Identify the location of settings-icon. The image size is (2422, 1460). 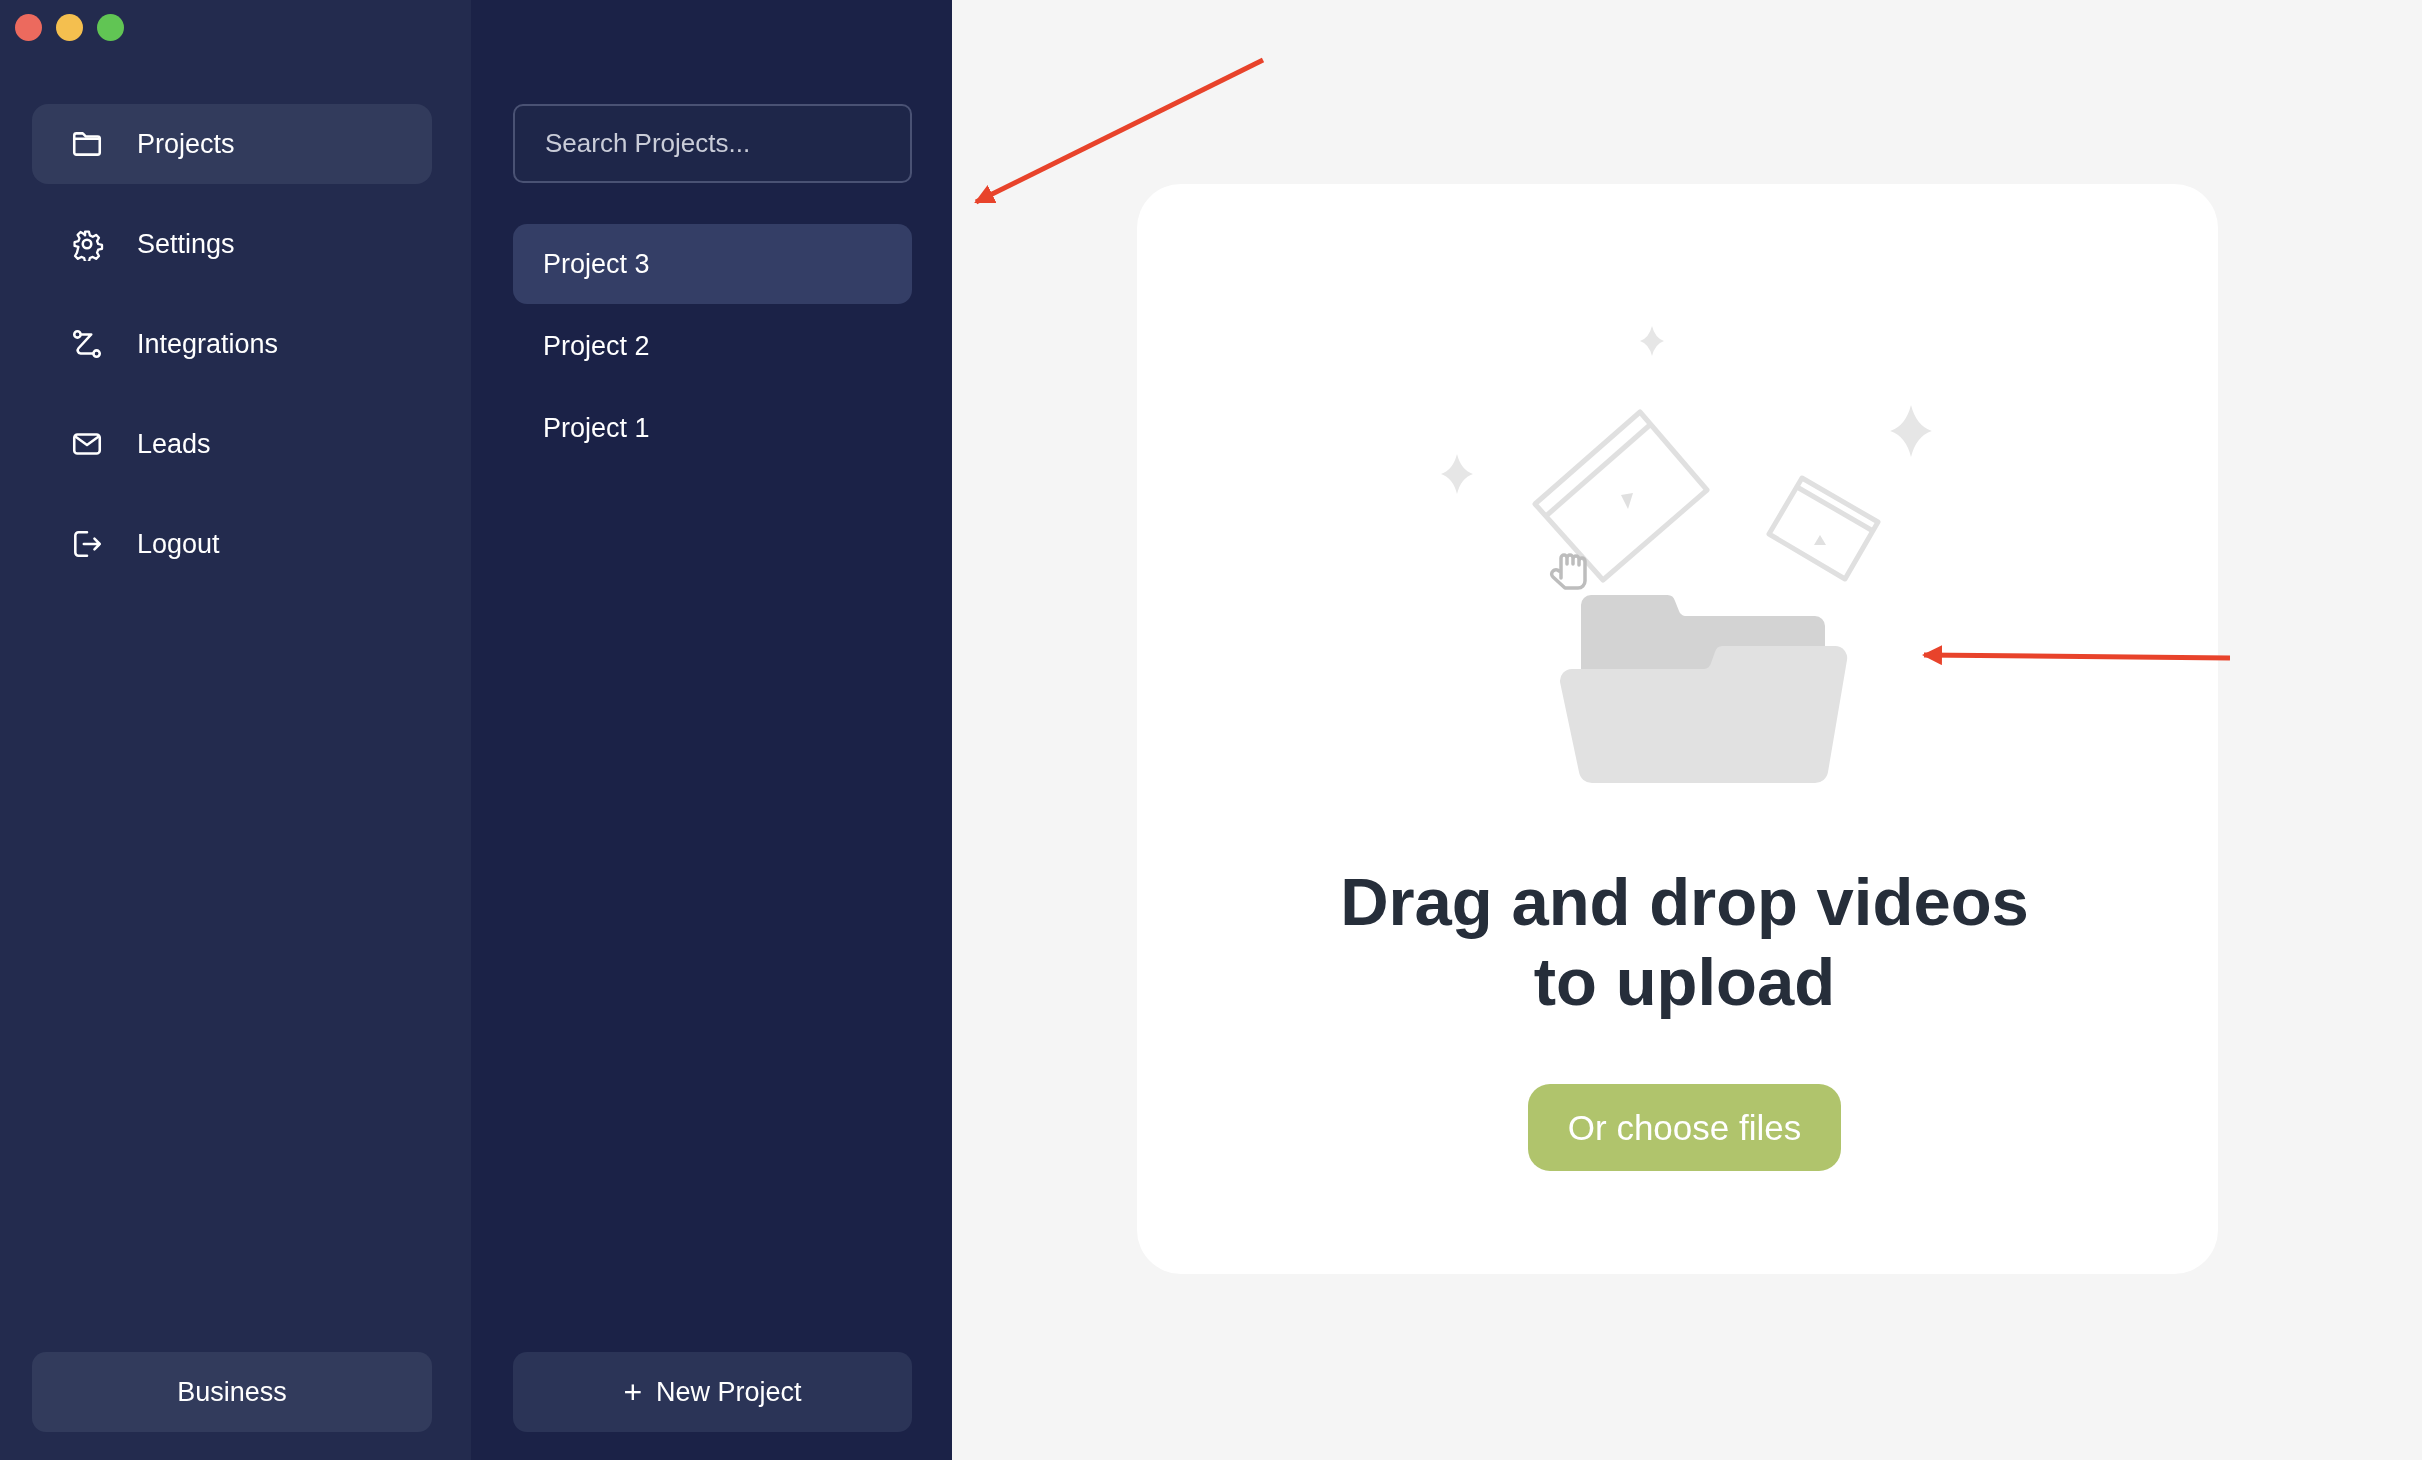
(87, 244).